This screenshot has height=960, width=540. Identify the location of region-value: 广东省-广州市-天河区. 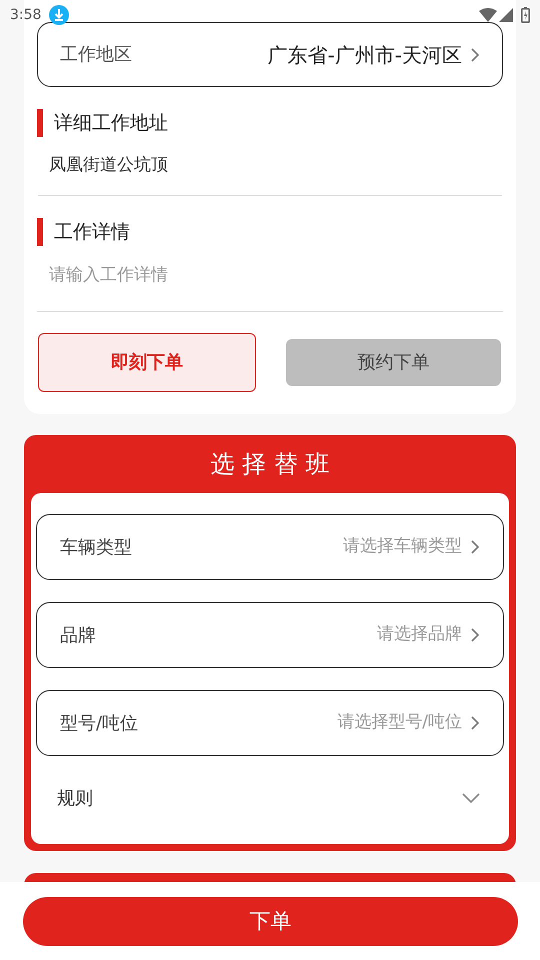
(365, 55).